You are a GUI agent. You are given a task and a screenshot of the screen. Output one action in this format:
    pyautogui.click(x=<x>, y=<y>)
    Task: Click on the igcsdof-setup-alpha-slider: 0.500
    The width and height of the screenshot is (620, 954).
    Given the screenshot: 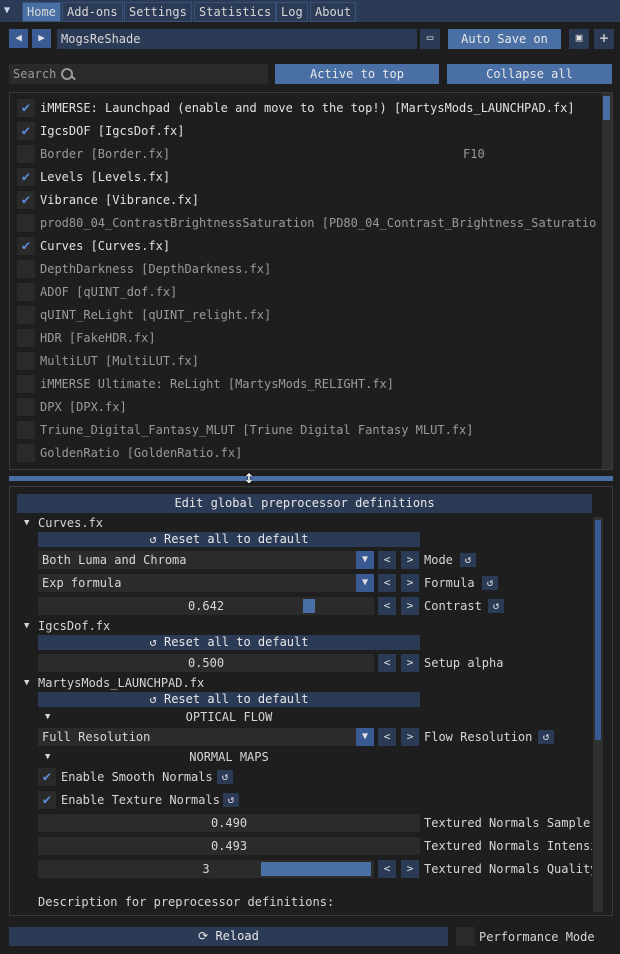 What is the action you would take?
    pyautogui.click(x=206, y=663)
    